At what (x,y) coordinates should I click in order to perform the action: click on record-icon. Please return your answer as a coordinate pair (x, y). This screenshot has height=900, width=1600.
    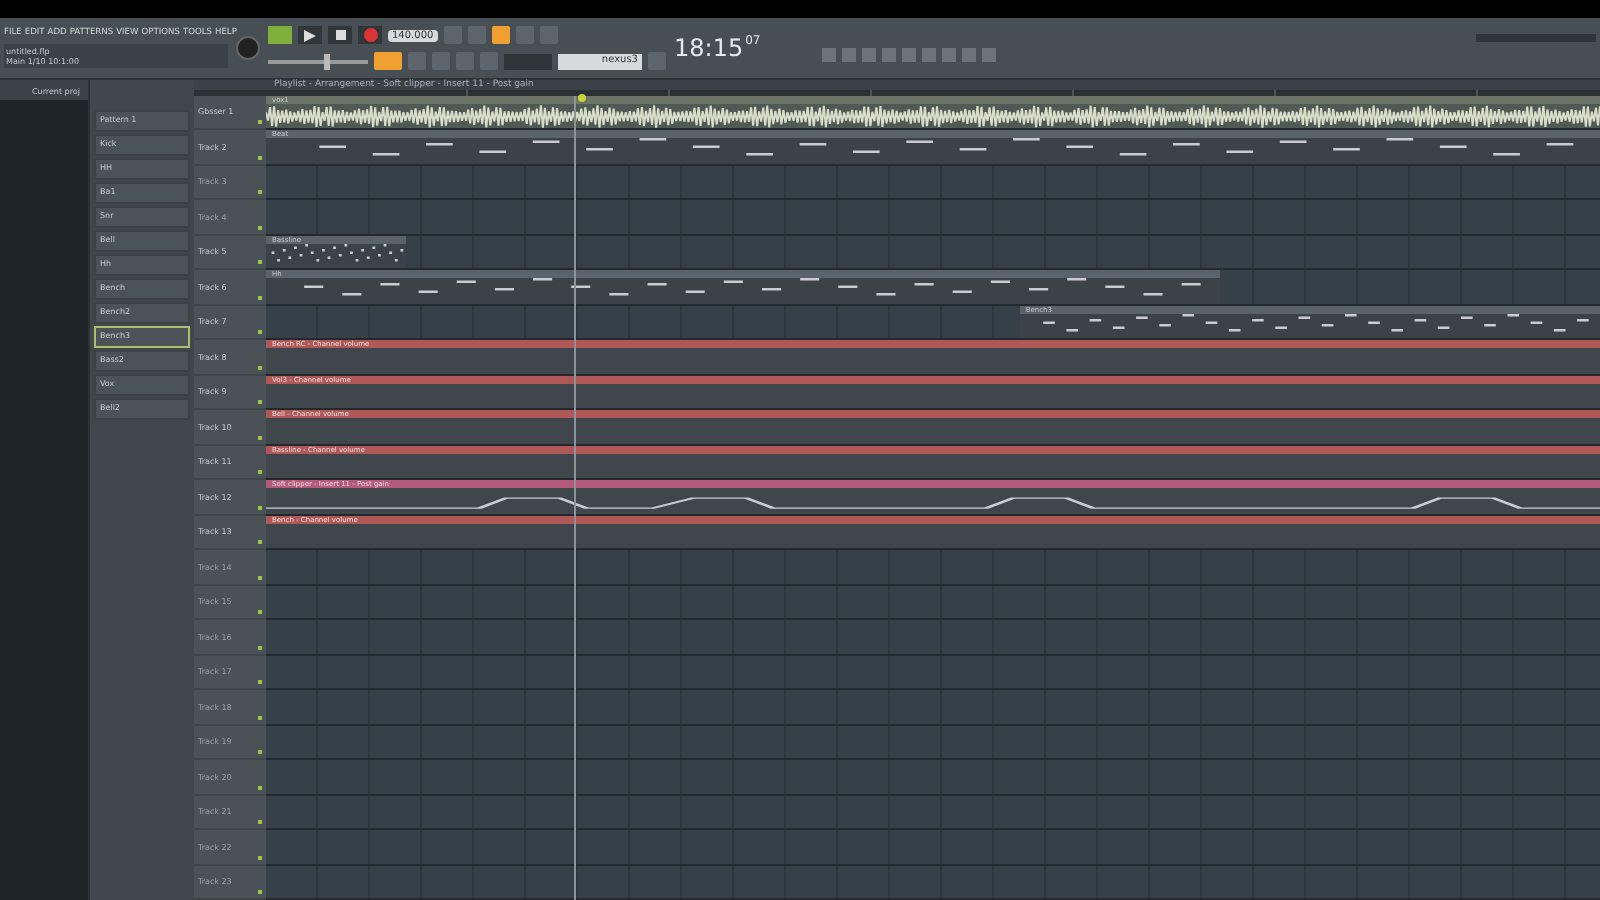
    Looking at the image, I should click on (370, 35).